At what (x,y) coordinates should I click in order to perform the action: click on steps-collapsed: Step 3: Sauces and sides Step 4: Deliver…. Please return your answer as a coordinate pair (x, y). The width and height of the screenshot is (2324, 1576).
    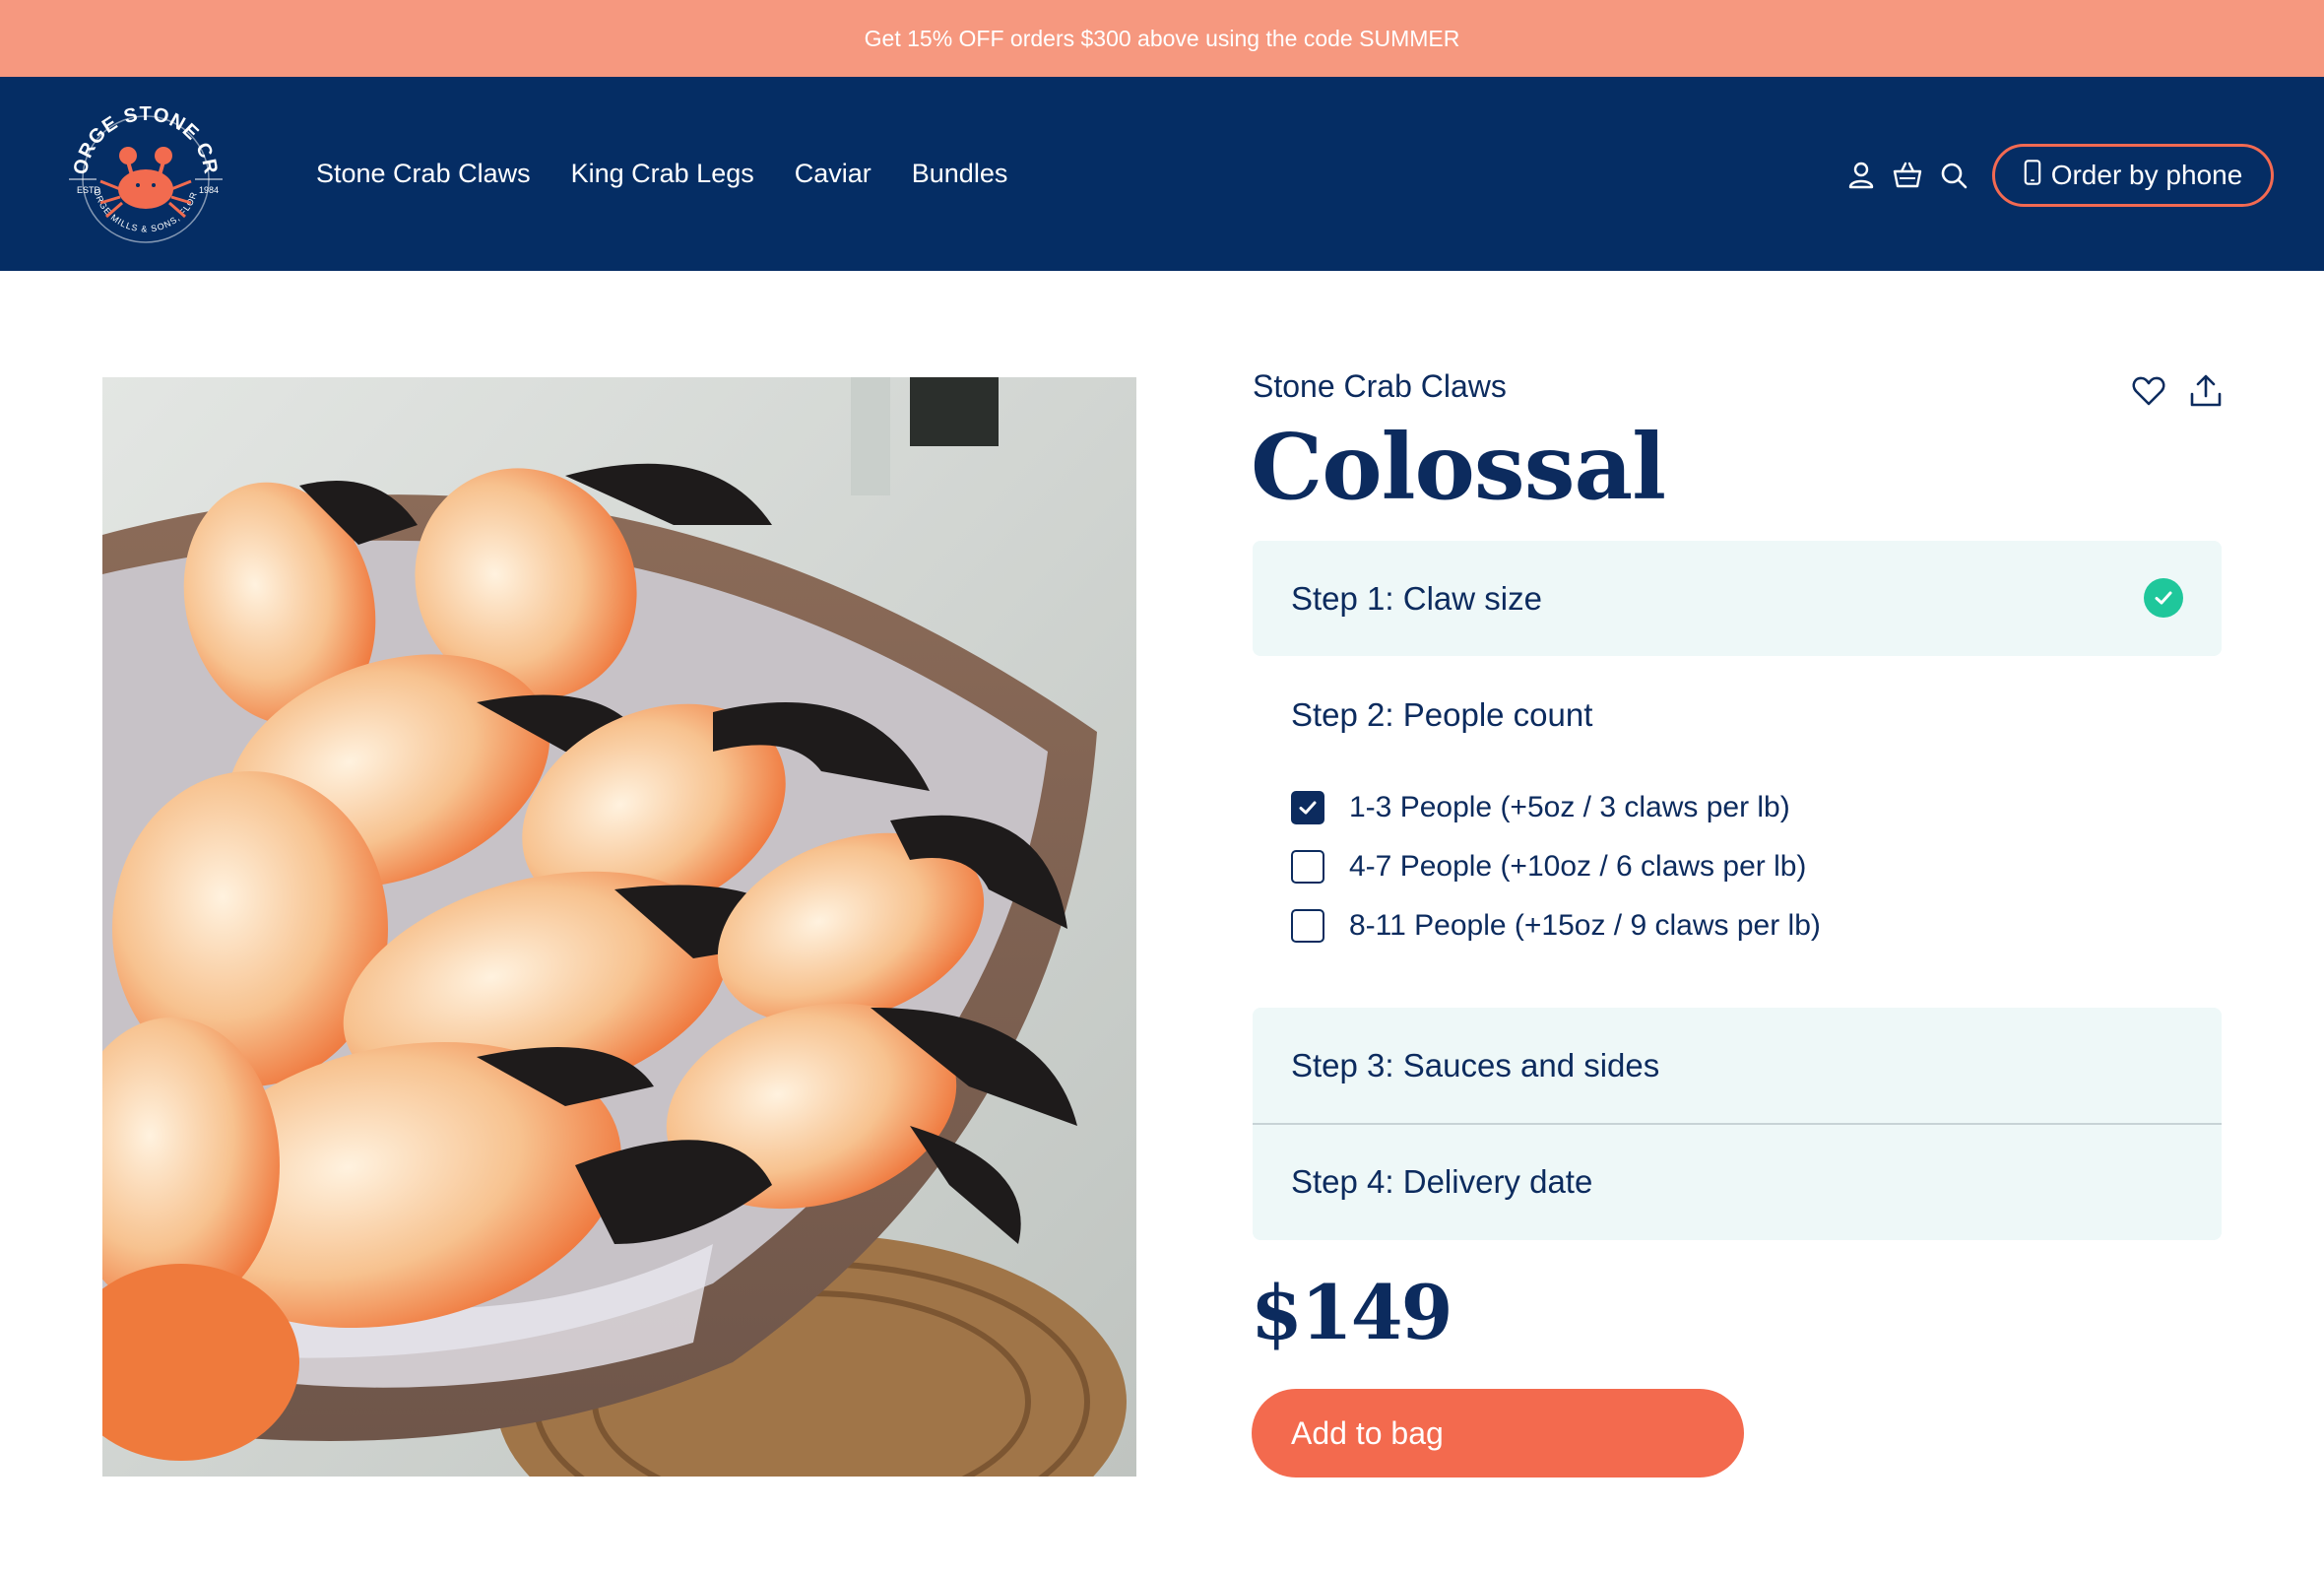
    Looking at the image, I should click on (1738, 1124).